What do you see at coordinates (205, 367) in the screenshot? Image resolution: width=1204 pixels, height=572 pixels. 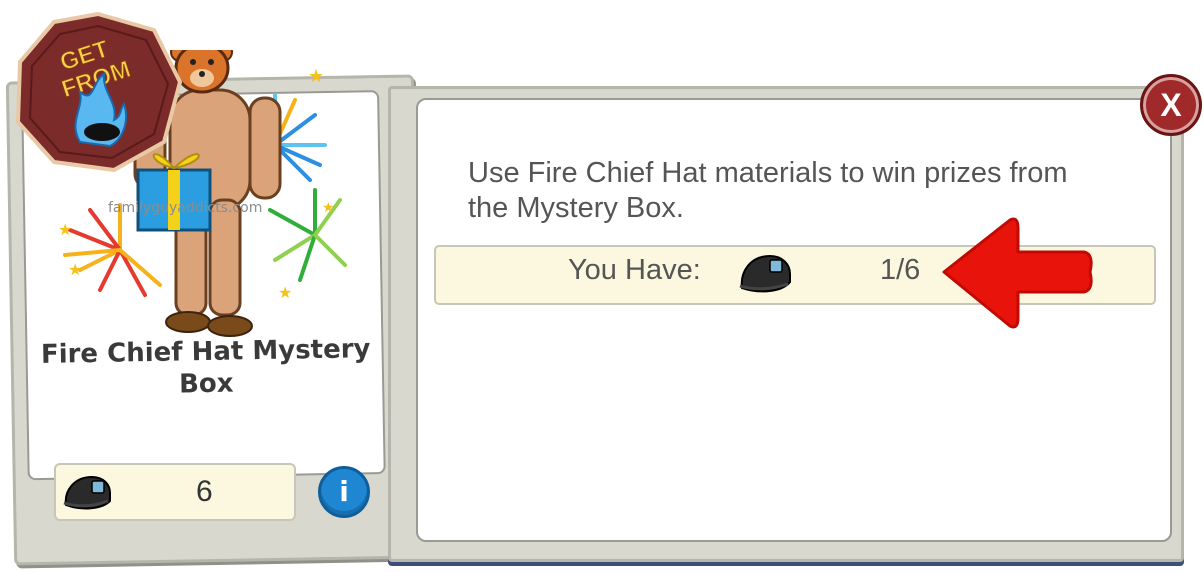 I see `item-title: Fire Chief Hat Mystery Box` at bounding box center [205, 367].